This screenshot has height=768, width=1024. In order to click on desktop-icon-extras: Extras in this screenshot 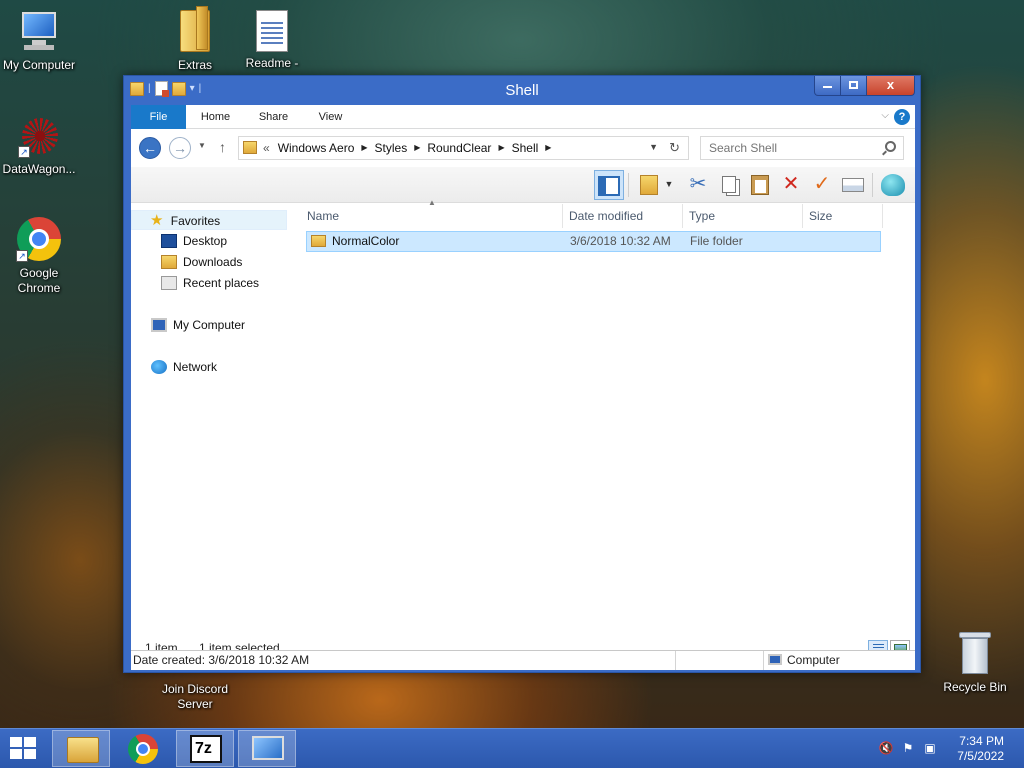, I will do `click(195, 39)`.